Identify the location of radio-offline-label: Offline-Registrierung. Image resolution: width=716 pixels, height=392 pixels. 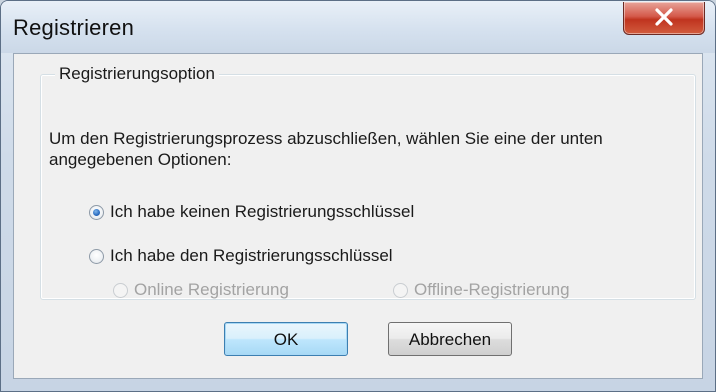
(492, 289).